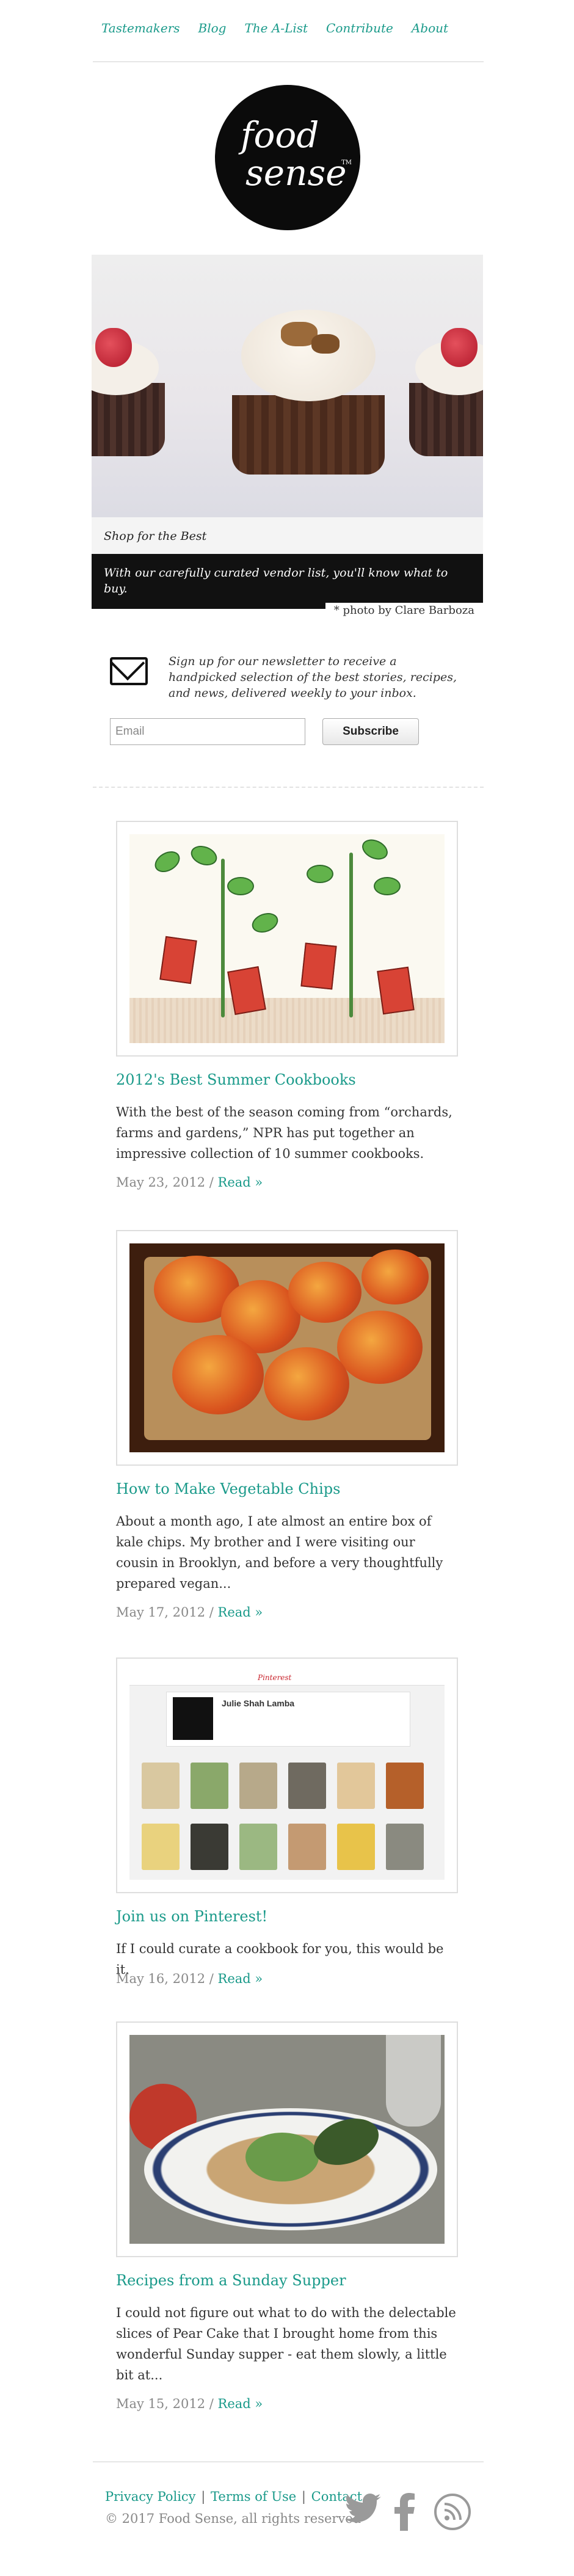 The height and width of the screenshot is (2576, 574). What do you see at coordinates (309, 390) in the screenshot?
I see `cupcake-center` at bounding box center [309, 390].